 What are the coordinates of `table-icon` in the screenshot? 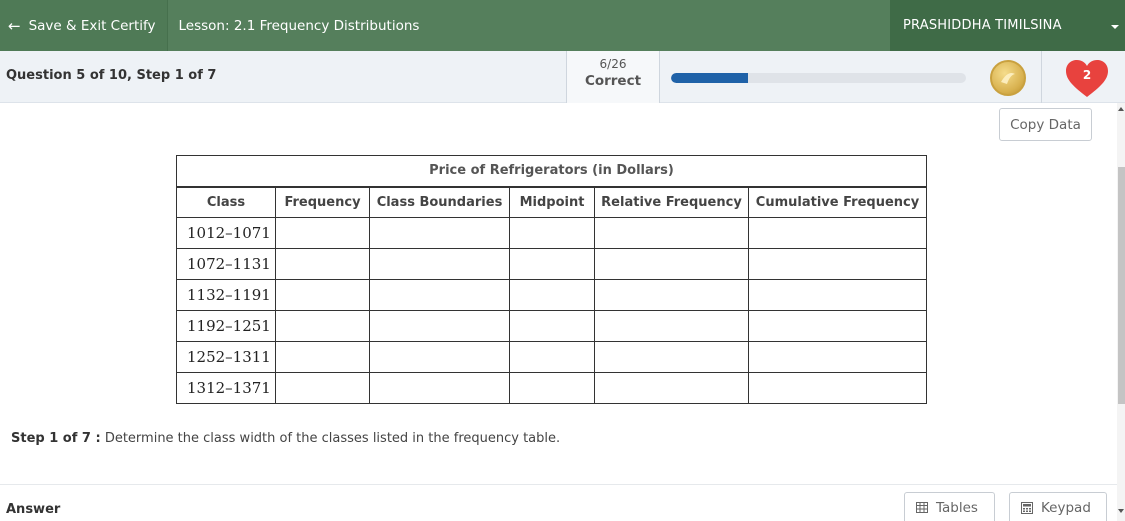 It's located at (922, 507).